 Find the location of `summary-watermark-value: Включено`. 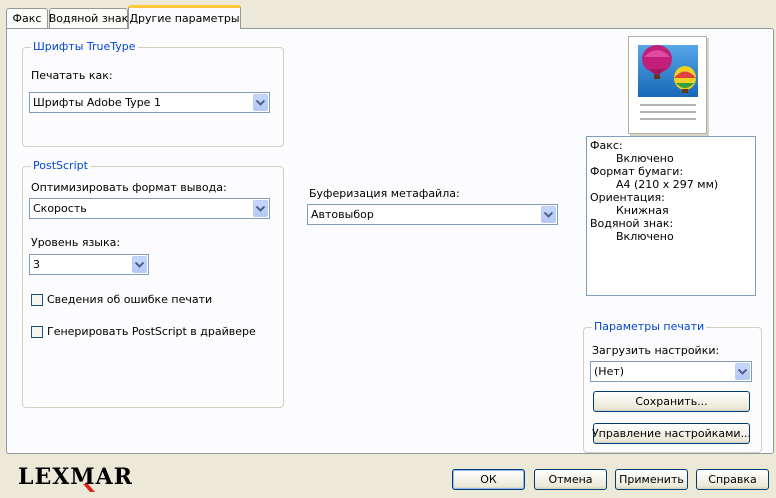

summary-watermark-value: Включено is located at coordinates (645, 236).